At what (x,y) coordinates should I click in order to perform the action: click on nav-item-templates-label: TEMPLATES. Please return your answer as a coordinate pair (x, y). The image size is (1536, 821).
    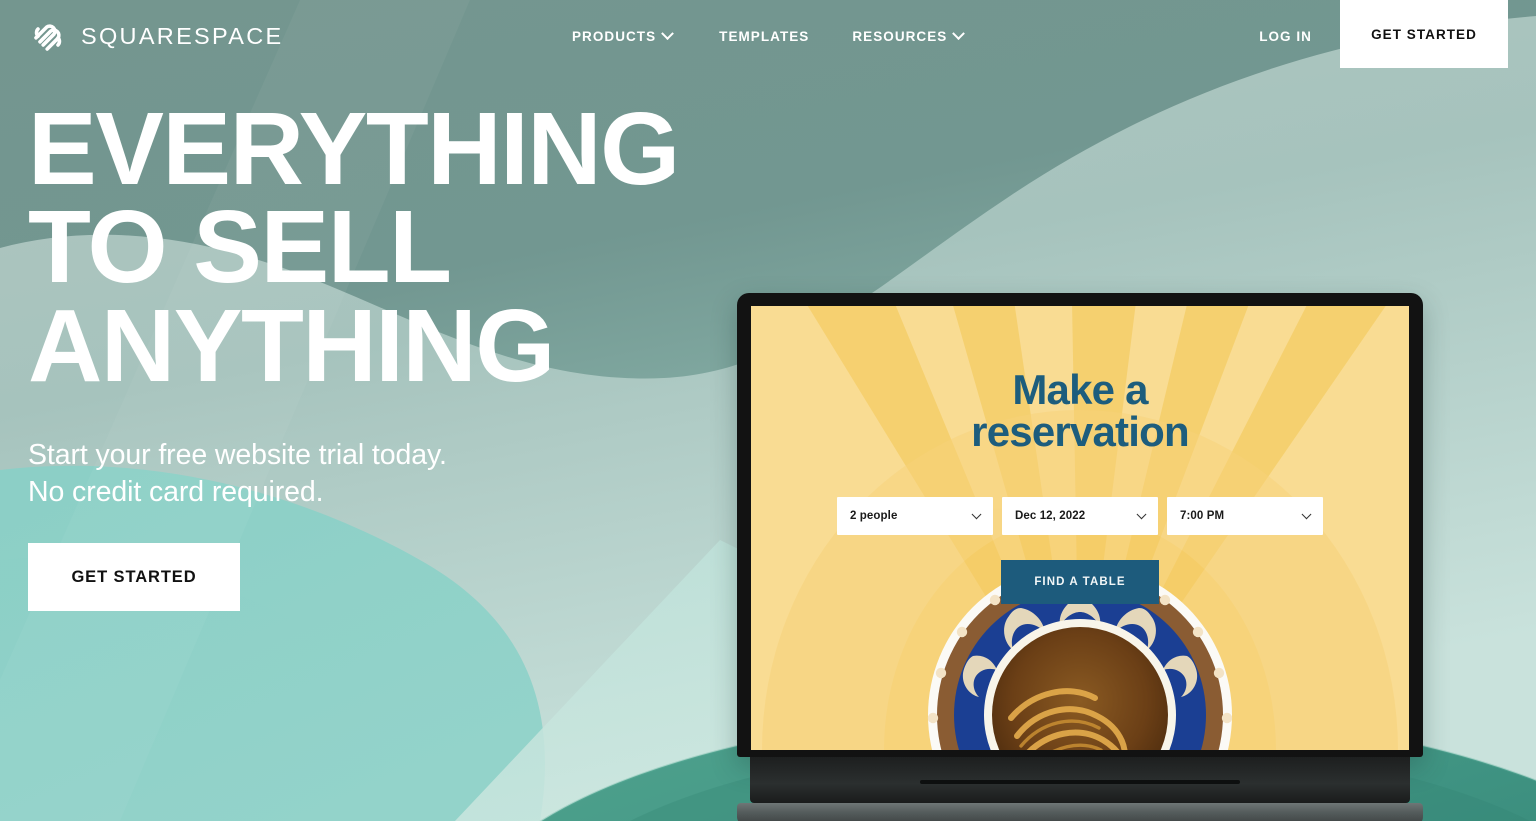
    Looking at the image, I should click on (764, 36).